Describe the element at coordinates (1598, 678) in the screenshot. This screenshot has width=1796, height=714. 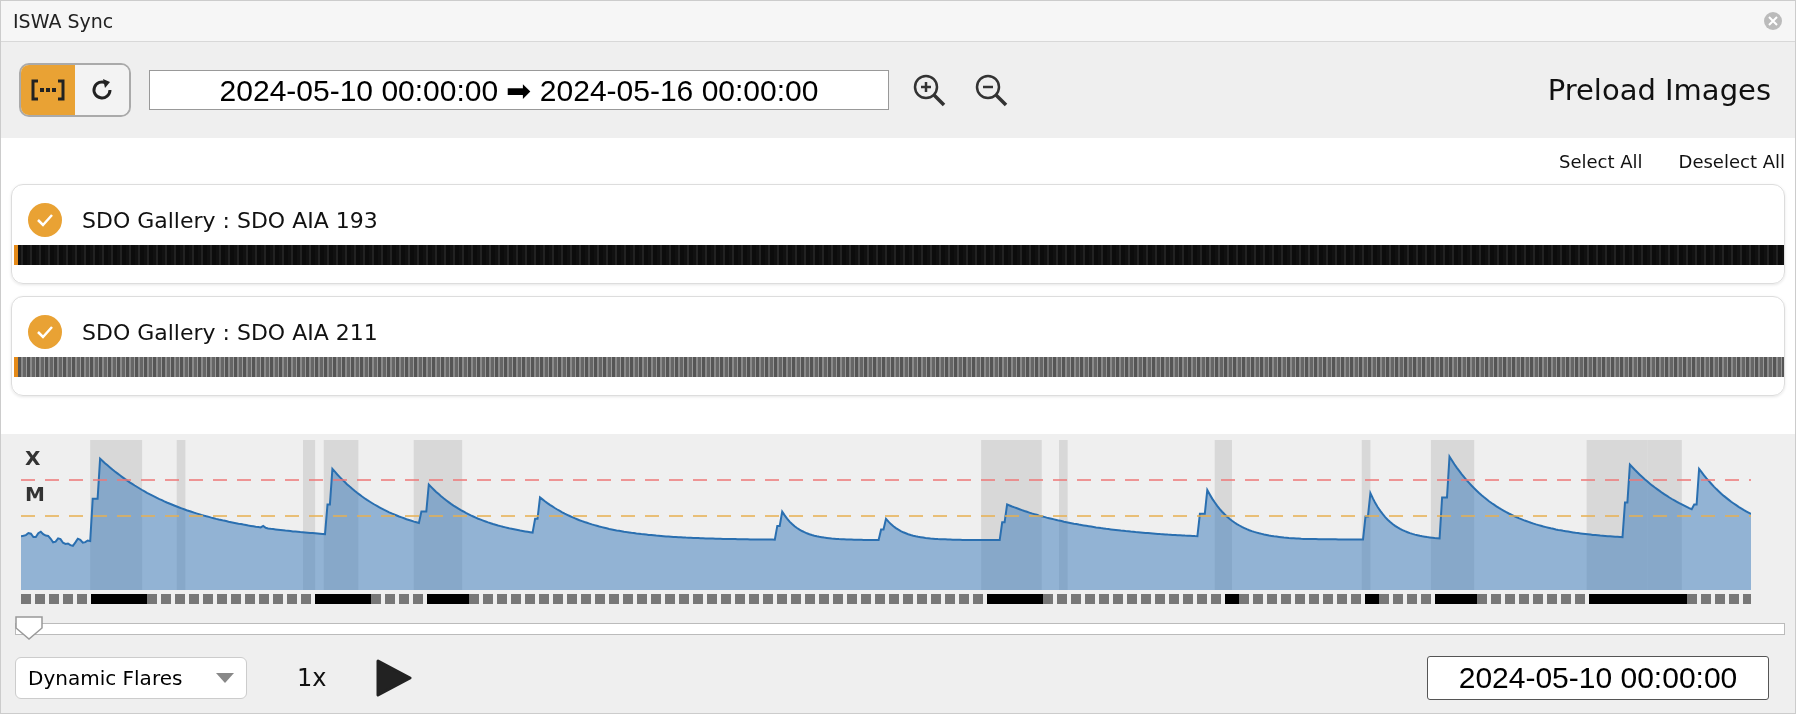
I see `current-time-field: 2024-05-10 00:00:00` at that location.